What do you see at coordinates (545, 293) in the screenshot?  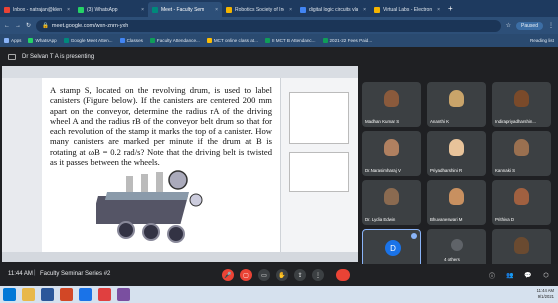 I see `system-clock: 11:44 AM 9/1/2021` at bounding box center [545, 293].